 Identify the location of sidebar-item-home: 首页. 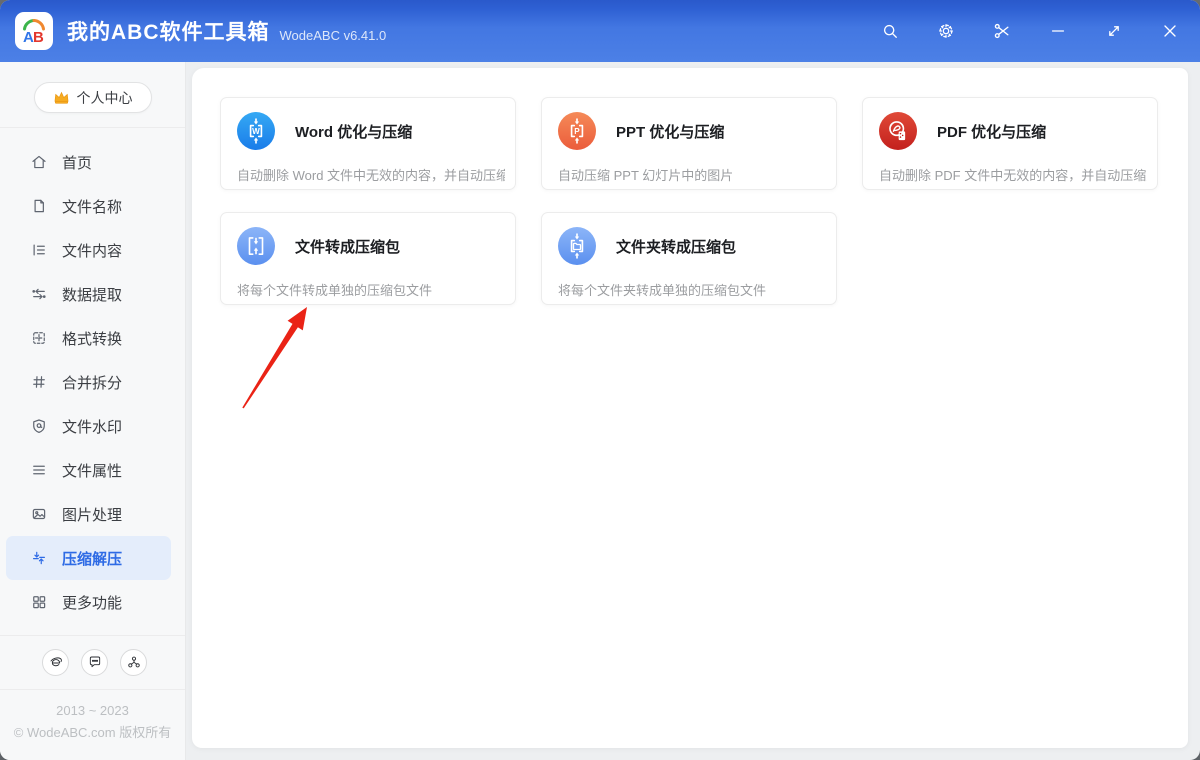
(92, 162).